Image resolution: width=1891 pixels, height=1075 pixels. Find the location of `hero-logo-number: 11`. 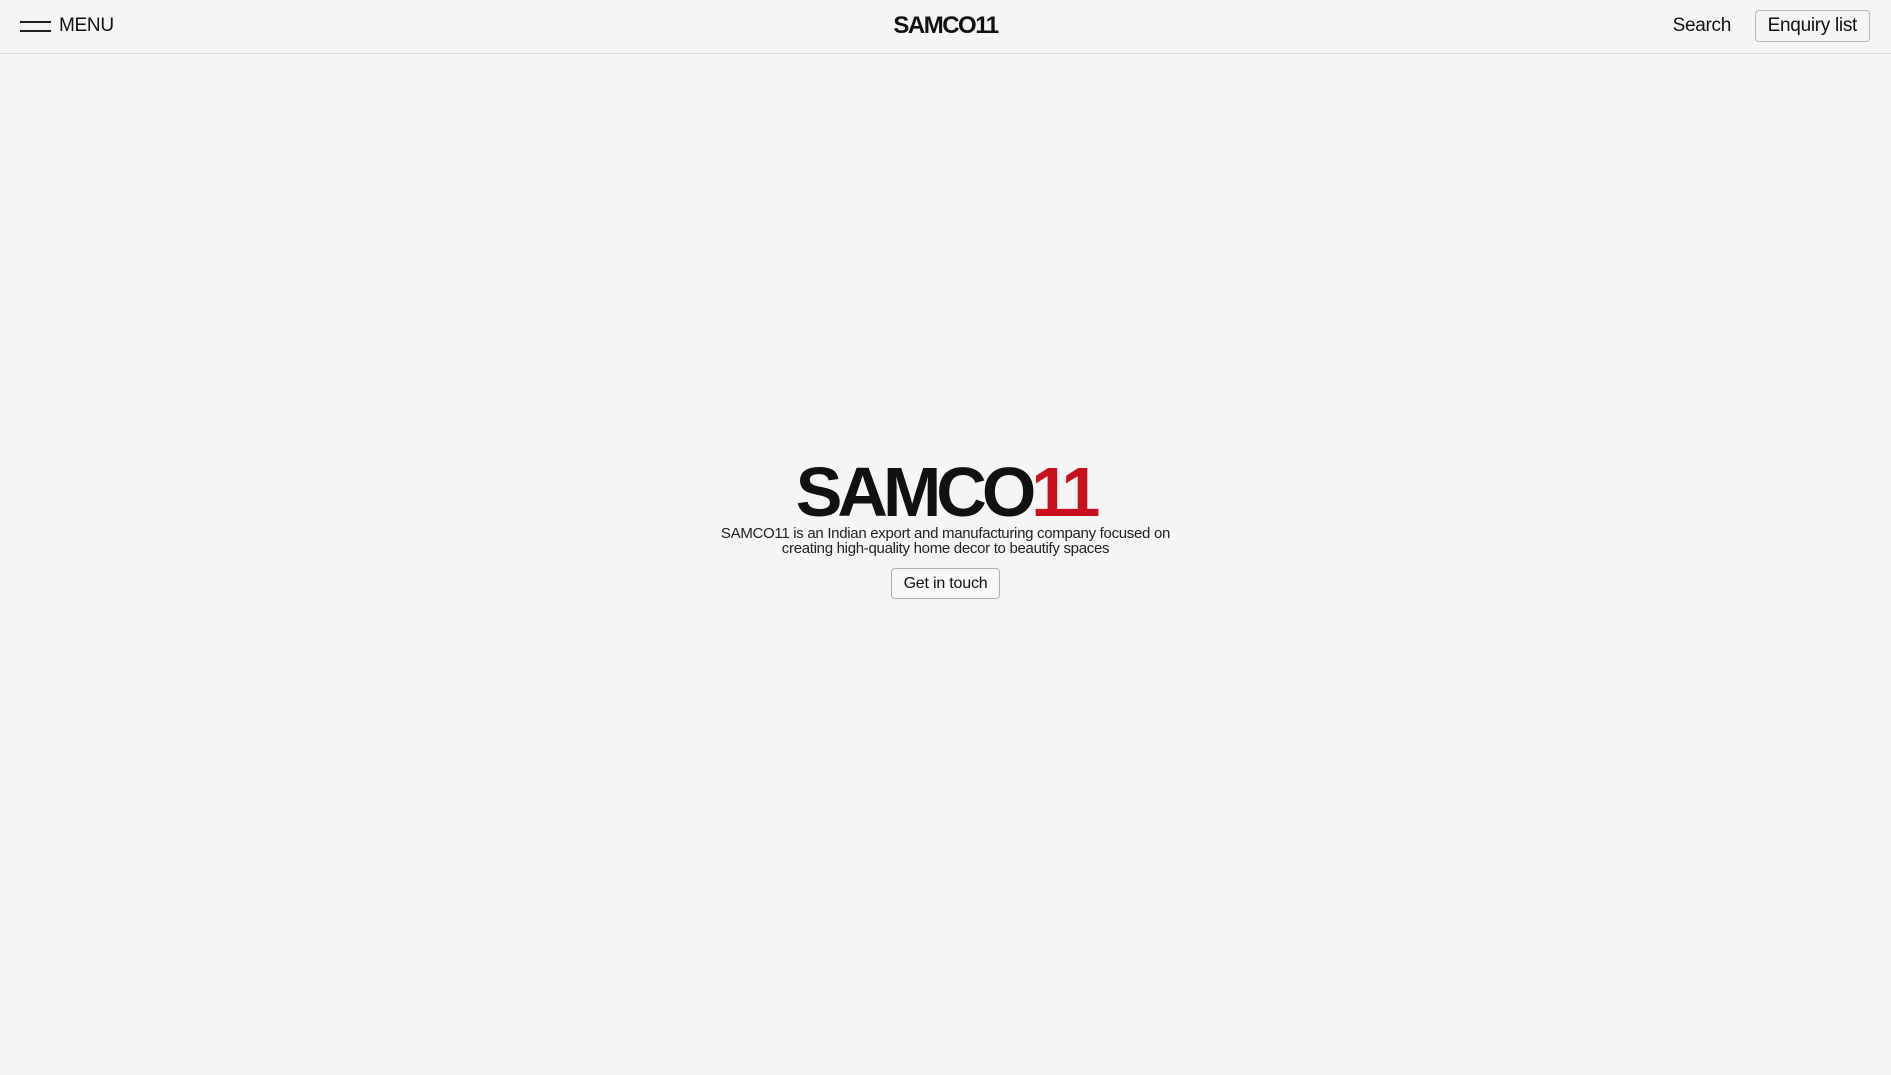

hero-logo-number: 11 is located at coordinates (1065, 492).